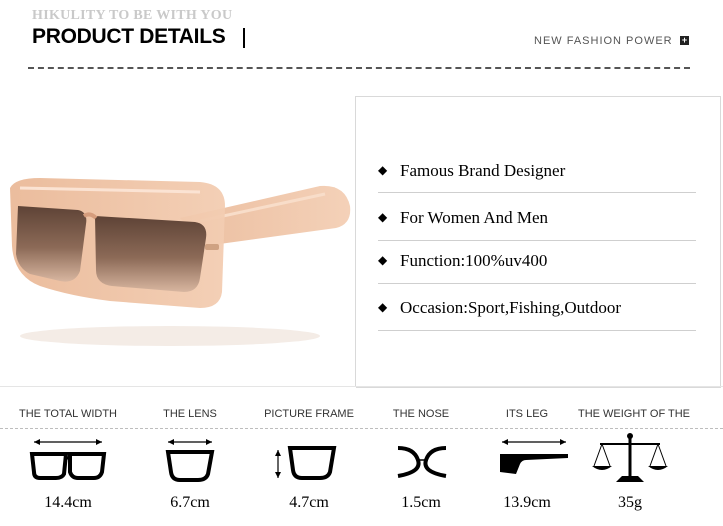 The width and height of the screenshot is (723, 526). What do you see at coordinates (630, 457) in the screenshot?
I see `weight-scale-icon` at bounding box center [630, 457].